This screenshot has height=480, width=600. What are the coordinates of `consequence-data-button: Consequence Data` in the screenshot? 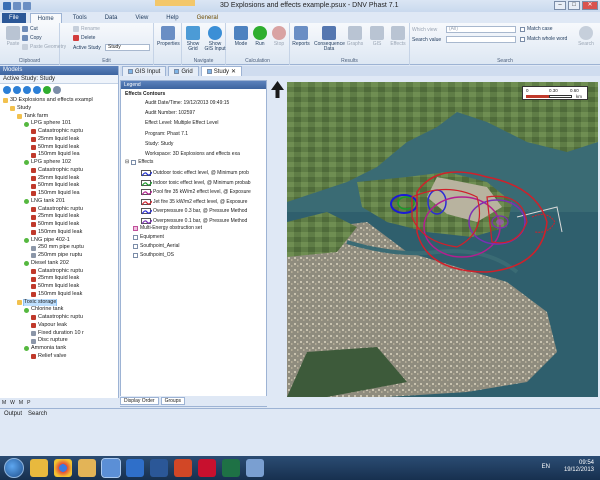 It's located at (329, 39).